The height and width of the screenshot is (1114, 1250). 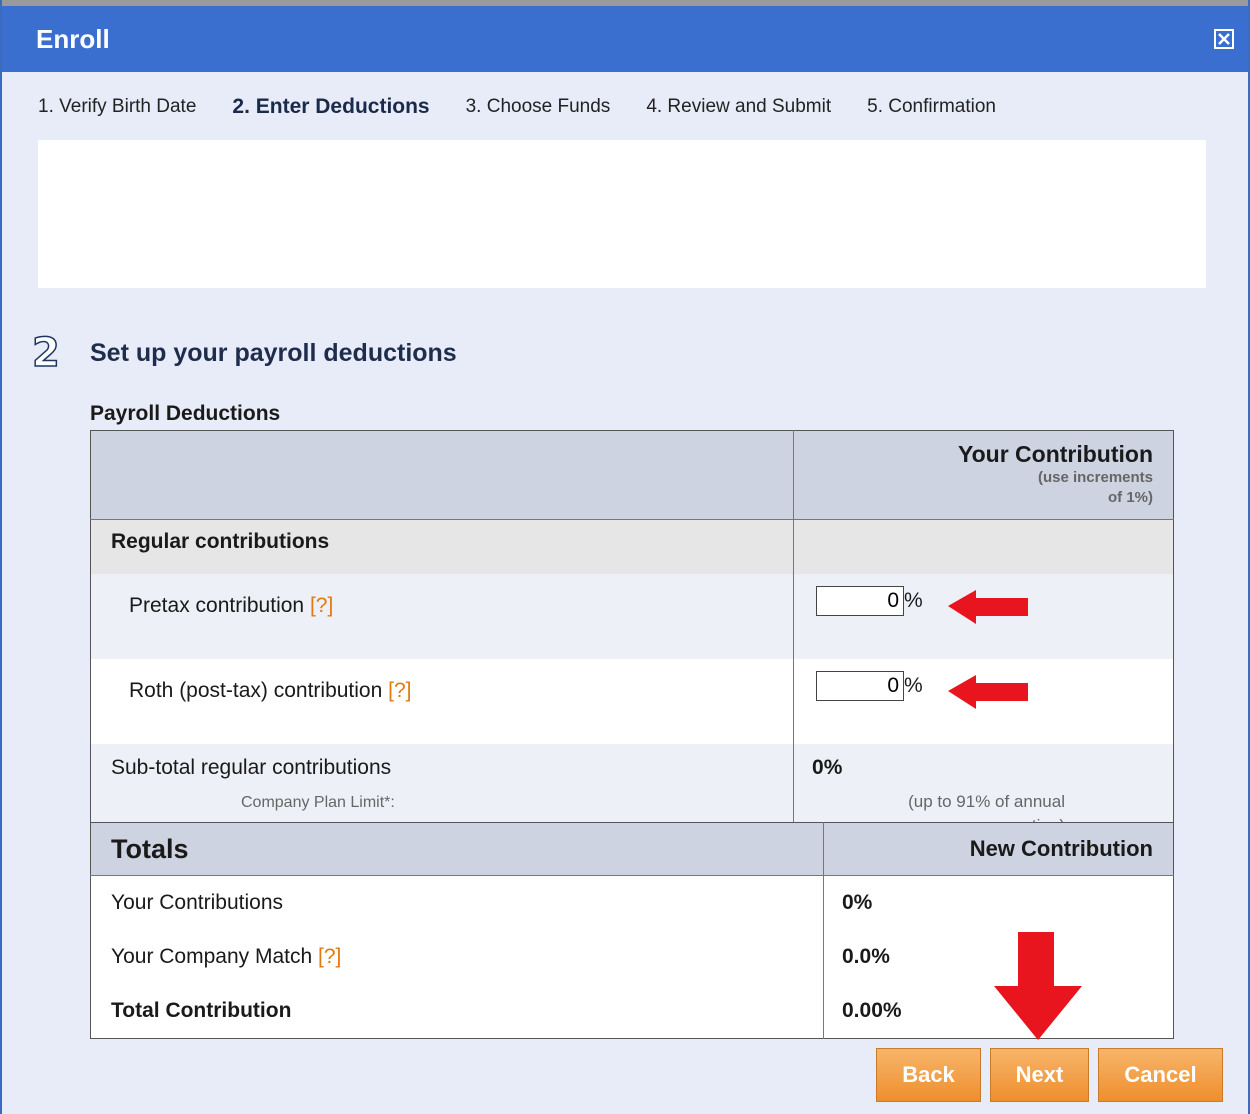 I want to click on dialog-titlebar: Enroll, so click(x=625, y=36).